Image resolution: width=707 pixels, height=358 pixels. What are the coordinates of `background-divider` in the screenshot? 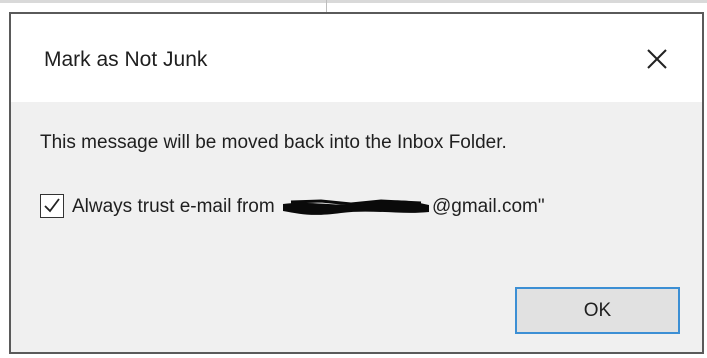 It's located at (326, 6).